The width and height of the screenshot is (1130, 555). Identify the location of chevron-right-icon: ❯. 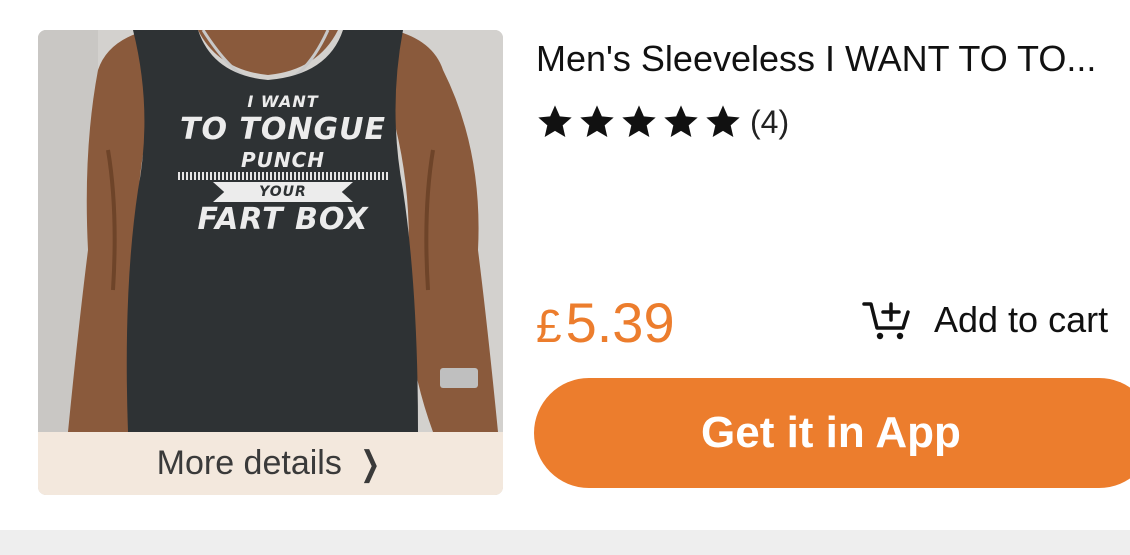
(370, 463).